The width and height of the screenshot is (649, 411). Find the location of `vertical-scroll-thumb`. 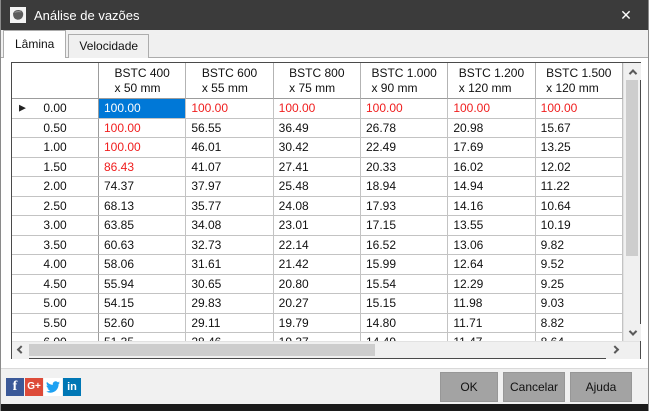

vertical-scroll-thumb is located at coordinates (632, 168).